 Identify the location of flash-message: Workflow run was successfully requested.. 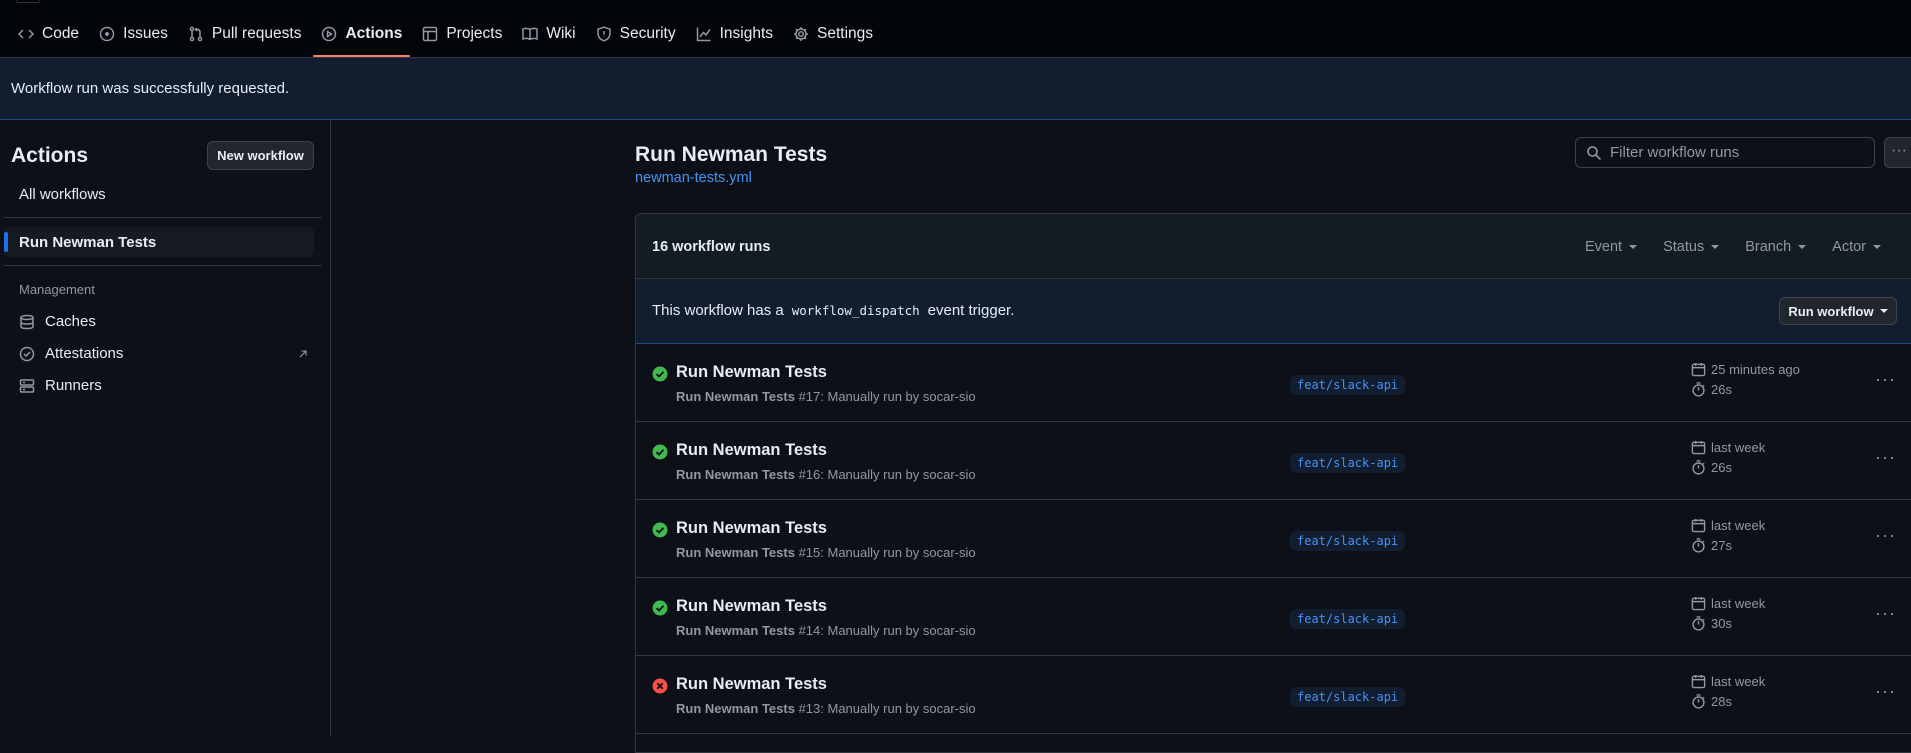
(150, 88).